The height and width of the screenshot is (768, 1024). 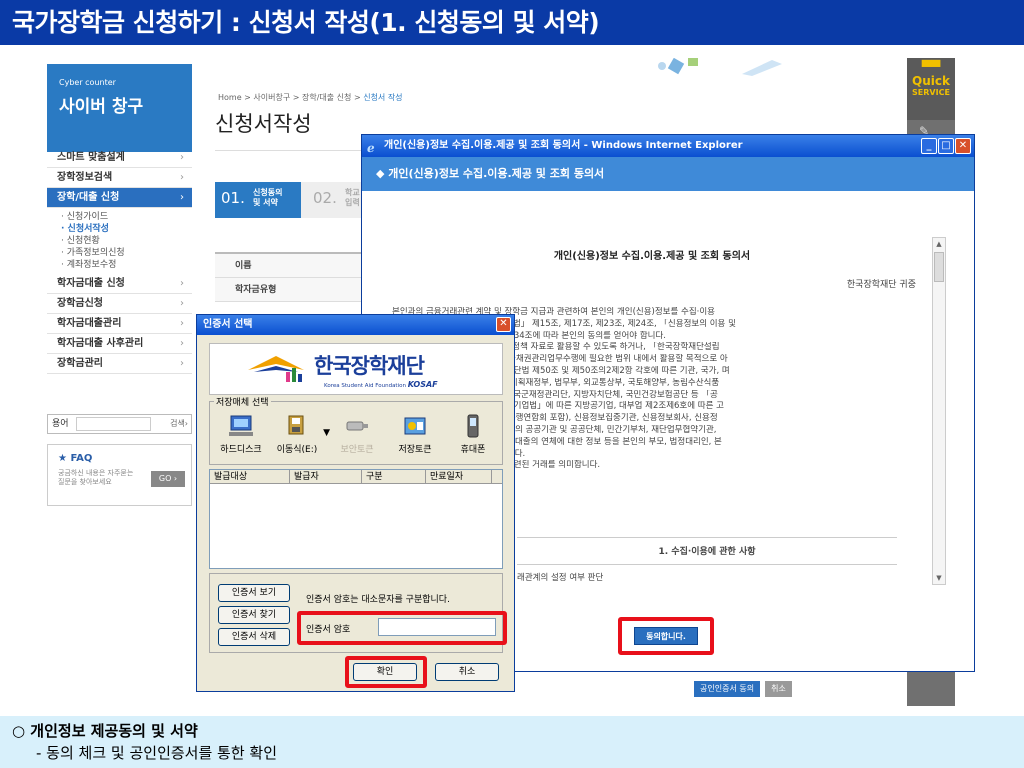 What do you see at coordinates (126, 229) in the screenshot?
I see `submenu-application-form: · 신청서작성` at bounding box center [126, 229].